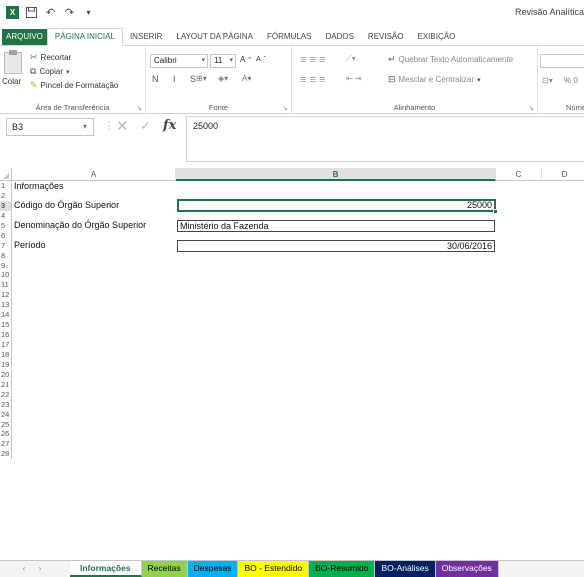 This screenshot has height=577, width=584. I want to click on grow-font-button: A ^, so click(245, 59).